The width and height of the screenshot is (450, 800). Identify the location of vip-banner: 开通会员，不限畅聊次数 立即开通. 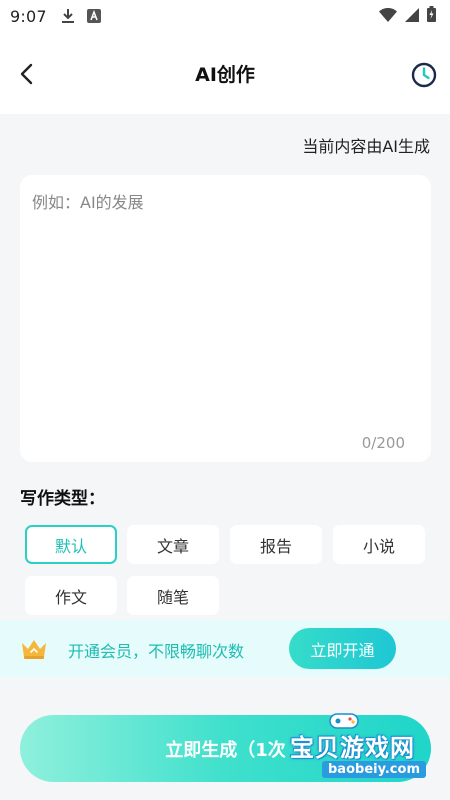
(225, 648).